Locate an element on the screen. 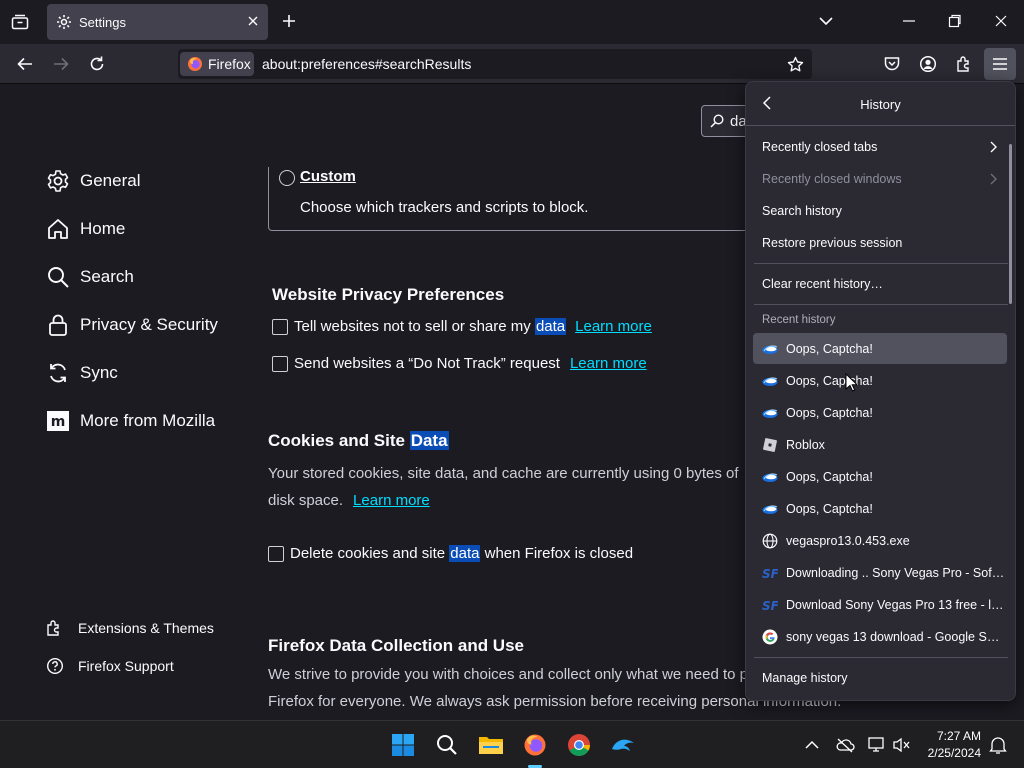  app-menu-button is located at coordinates (1000, 64).